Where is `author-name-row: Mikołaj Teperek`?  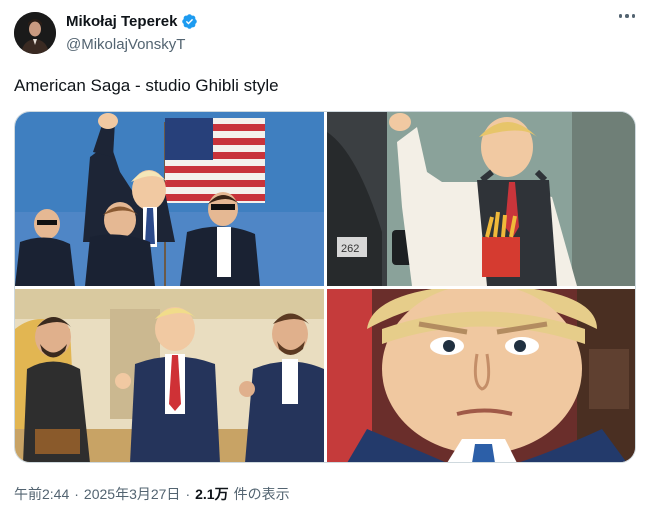 author-name-row: Mikołaj Teperek is located at coordinates (132, 21).